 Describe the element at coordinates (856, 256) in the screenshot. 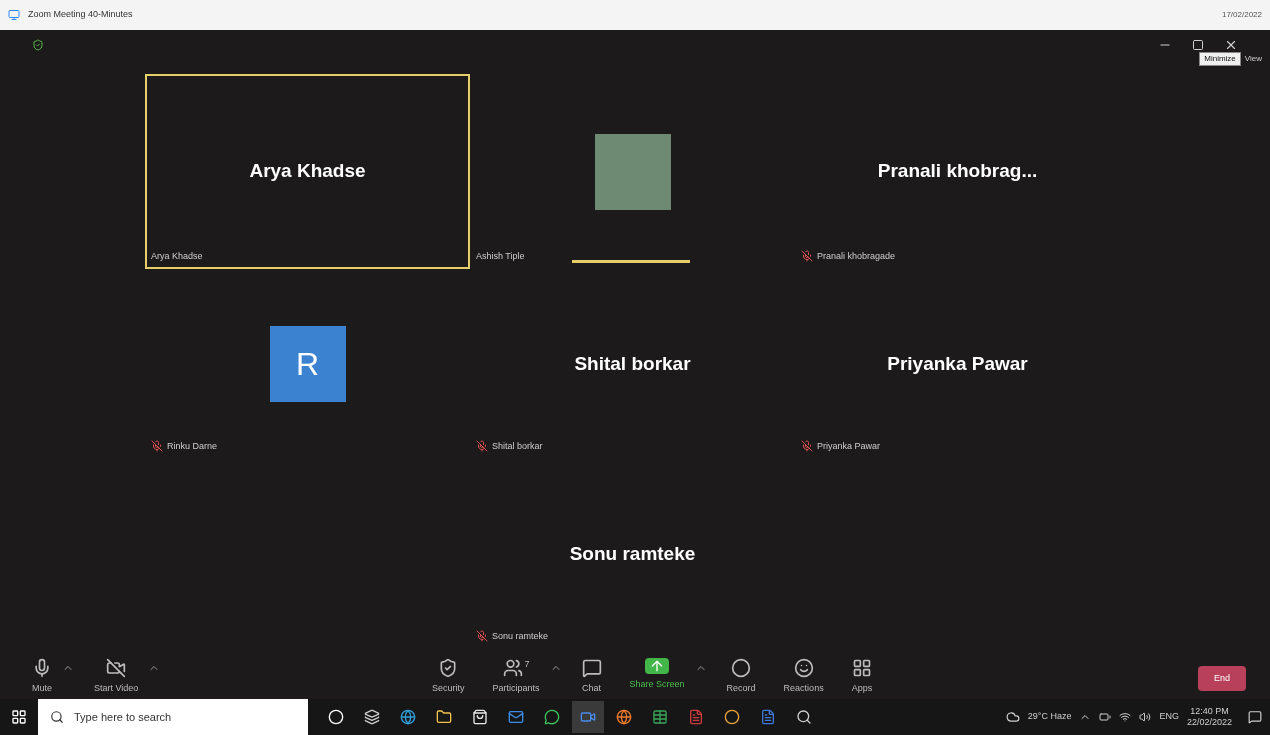

I see `participant-label: Pranali khobragade` at that location.